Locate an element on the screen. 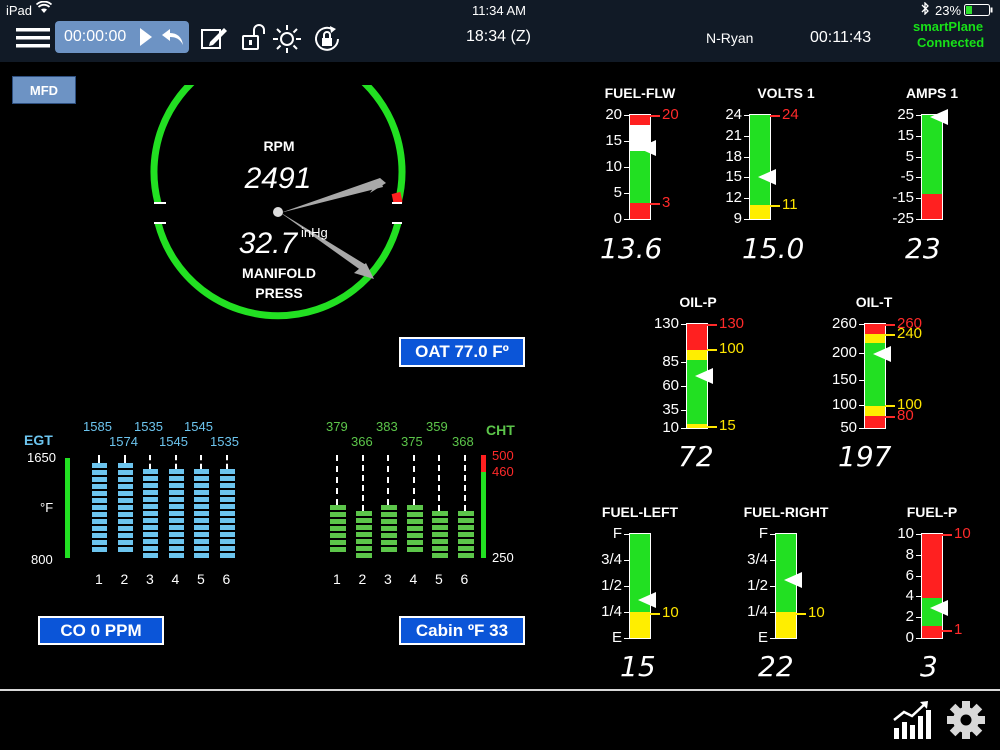  cht-cylinder-3: 3 is located at coordinates (388, 579).